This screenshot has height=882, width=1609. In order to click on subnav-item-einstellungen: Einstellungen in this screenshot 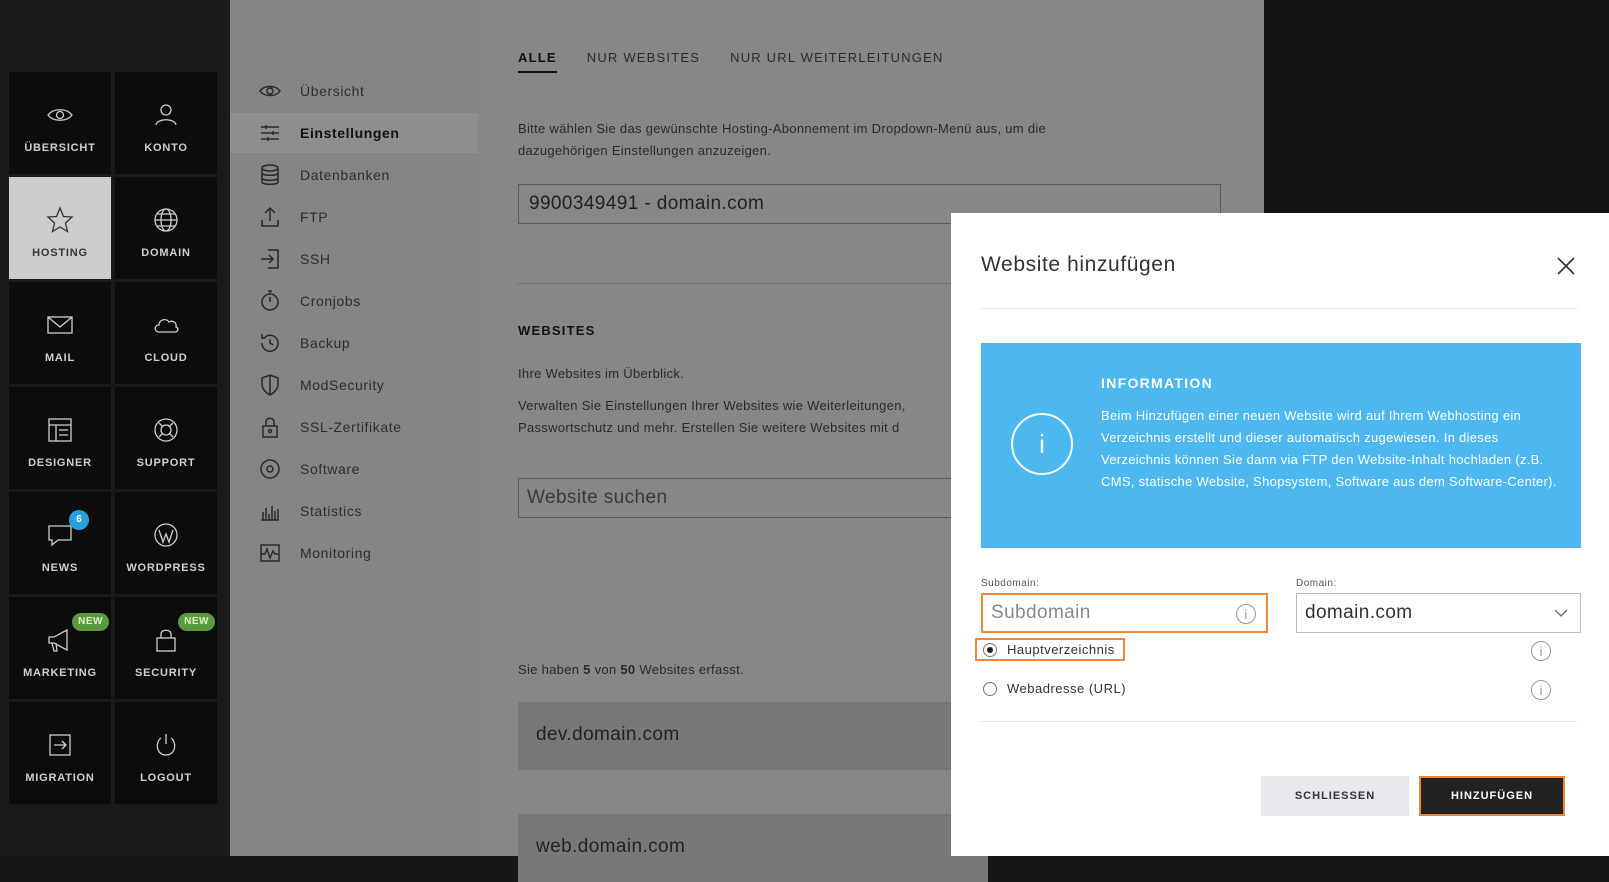, I will do `click(354, 133)`.